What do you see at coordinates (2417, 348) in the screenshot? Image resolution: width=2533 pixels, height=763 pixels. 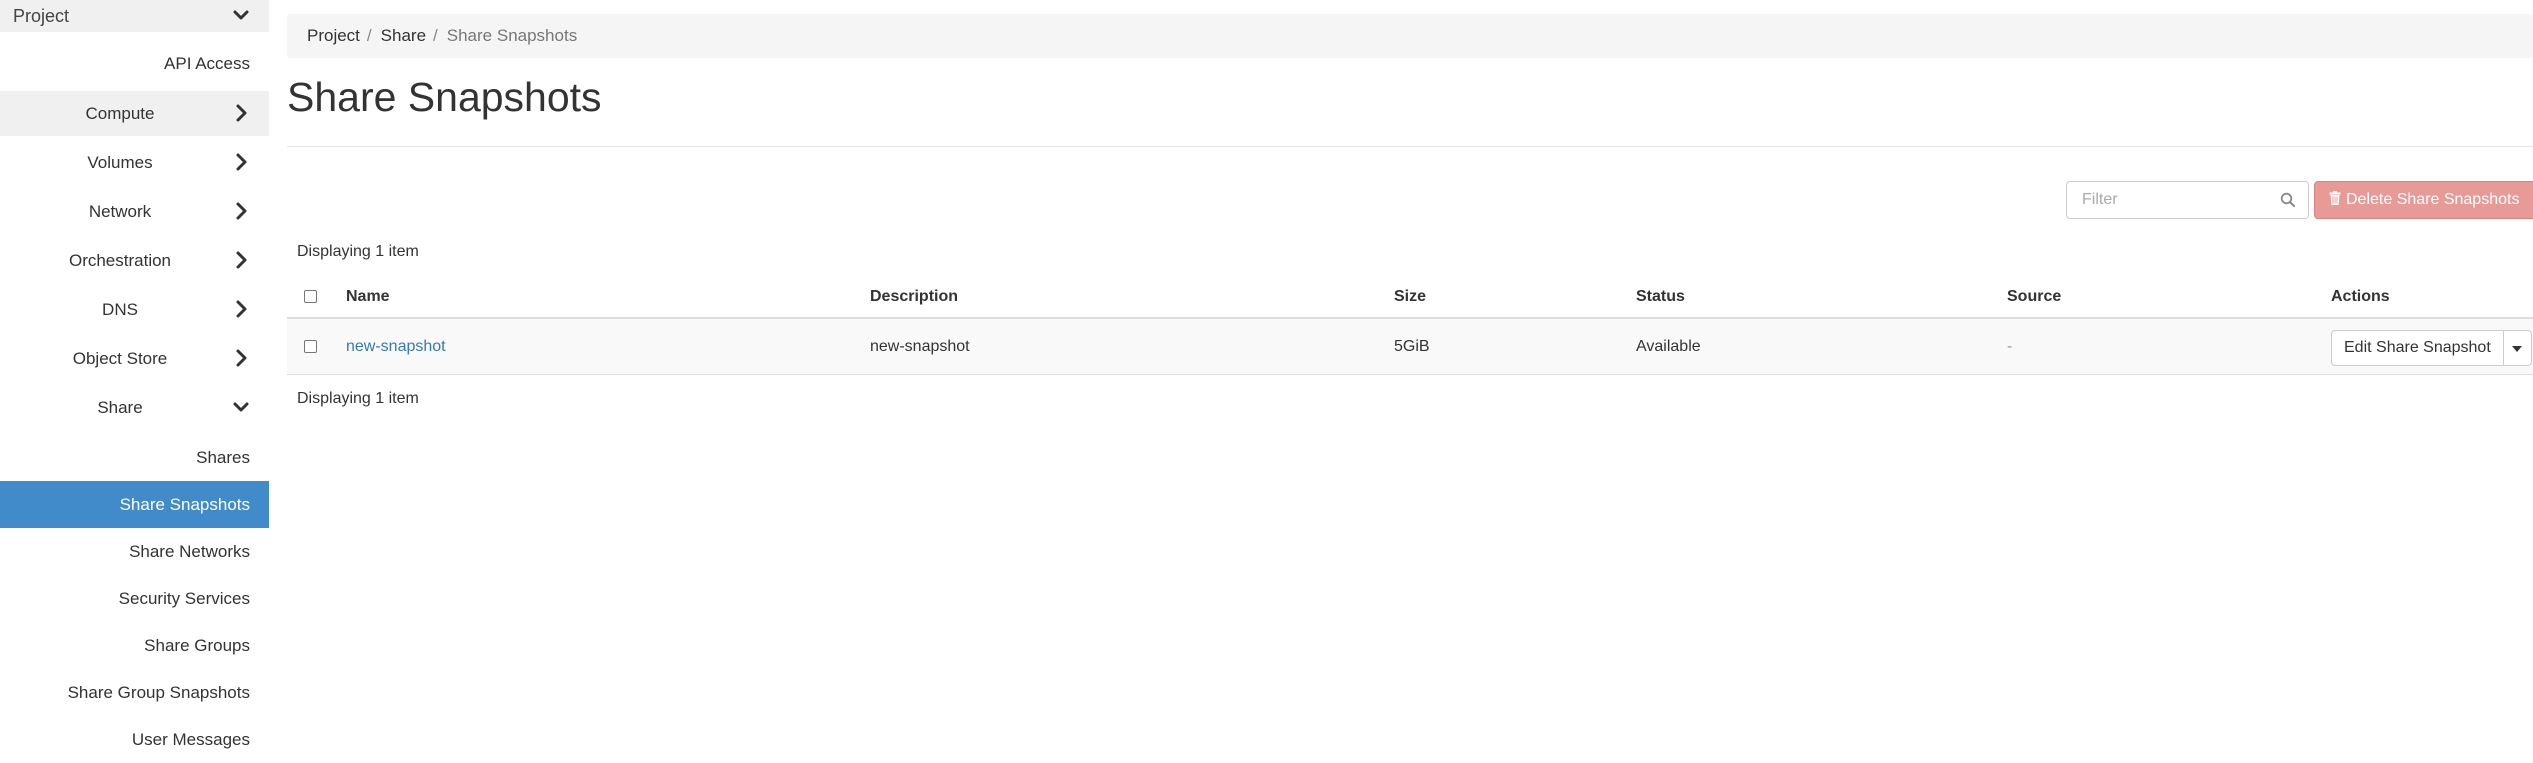 I see `edit-share-snapshot-button: Edit Share Snapshot` at bounding box center [2417, 348].